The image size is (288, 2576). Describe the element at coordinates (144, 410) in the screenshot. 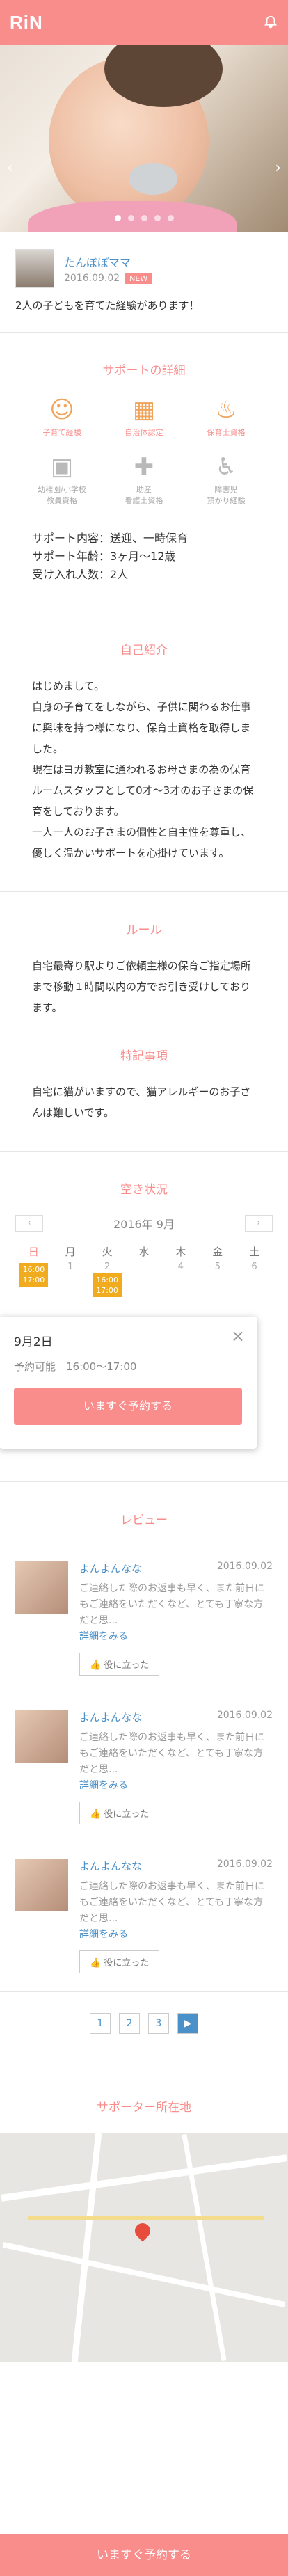

I see `building-icon: ▦` at that location.